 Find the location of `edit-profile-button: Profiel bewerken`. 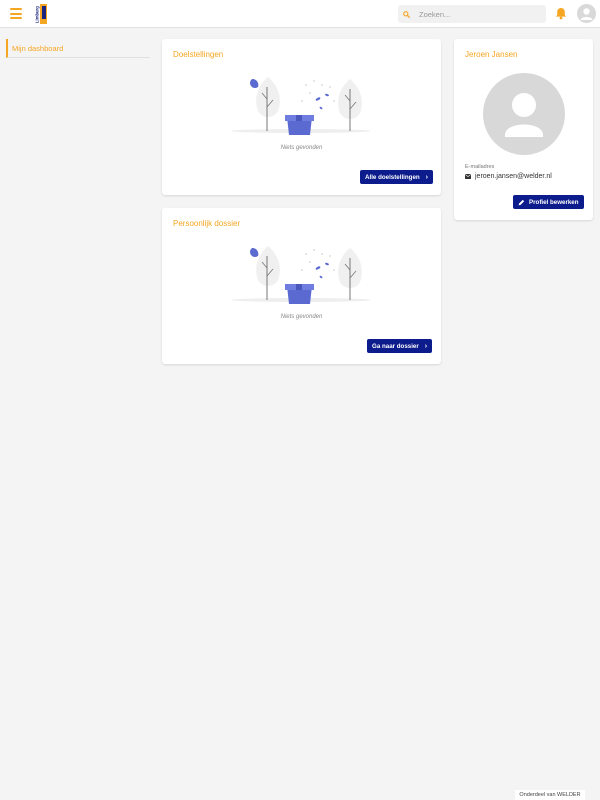

edit-profile-button: Profiel bewerken is located at coordinates (548, 202).